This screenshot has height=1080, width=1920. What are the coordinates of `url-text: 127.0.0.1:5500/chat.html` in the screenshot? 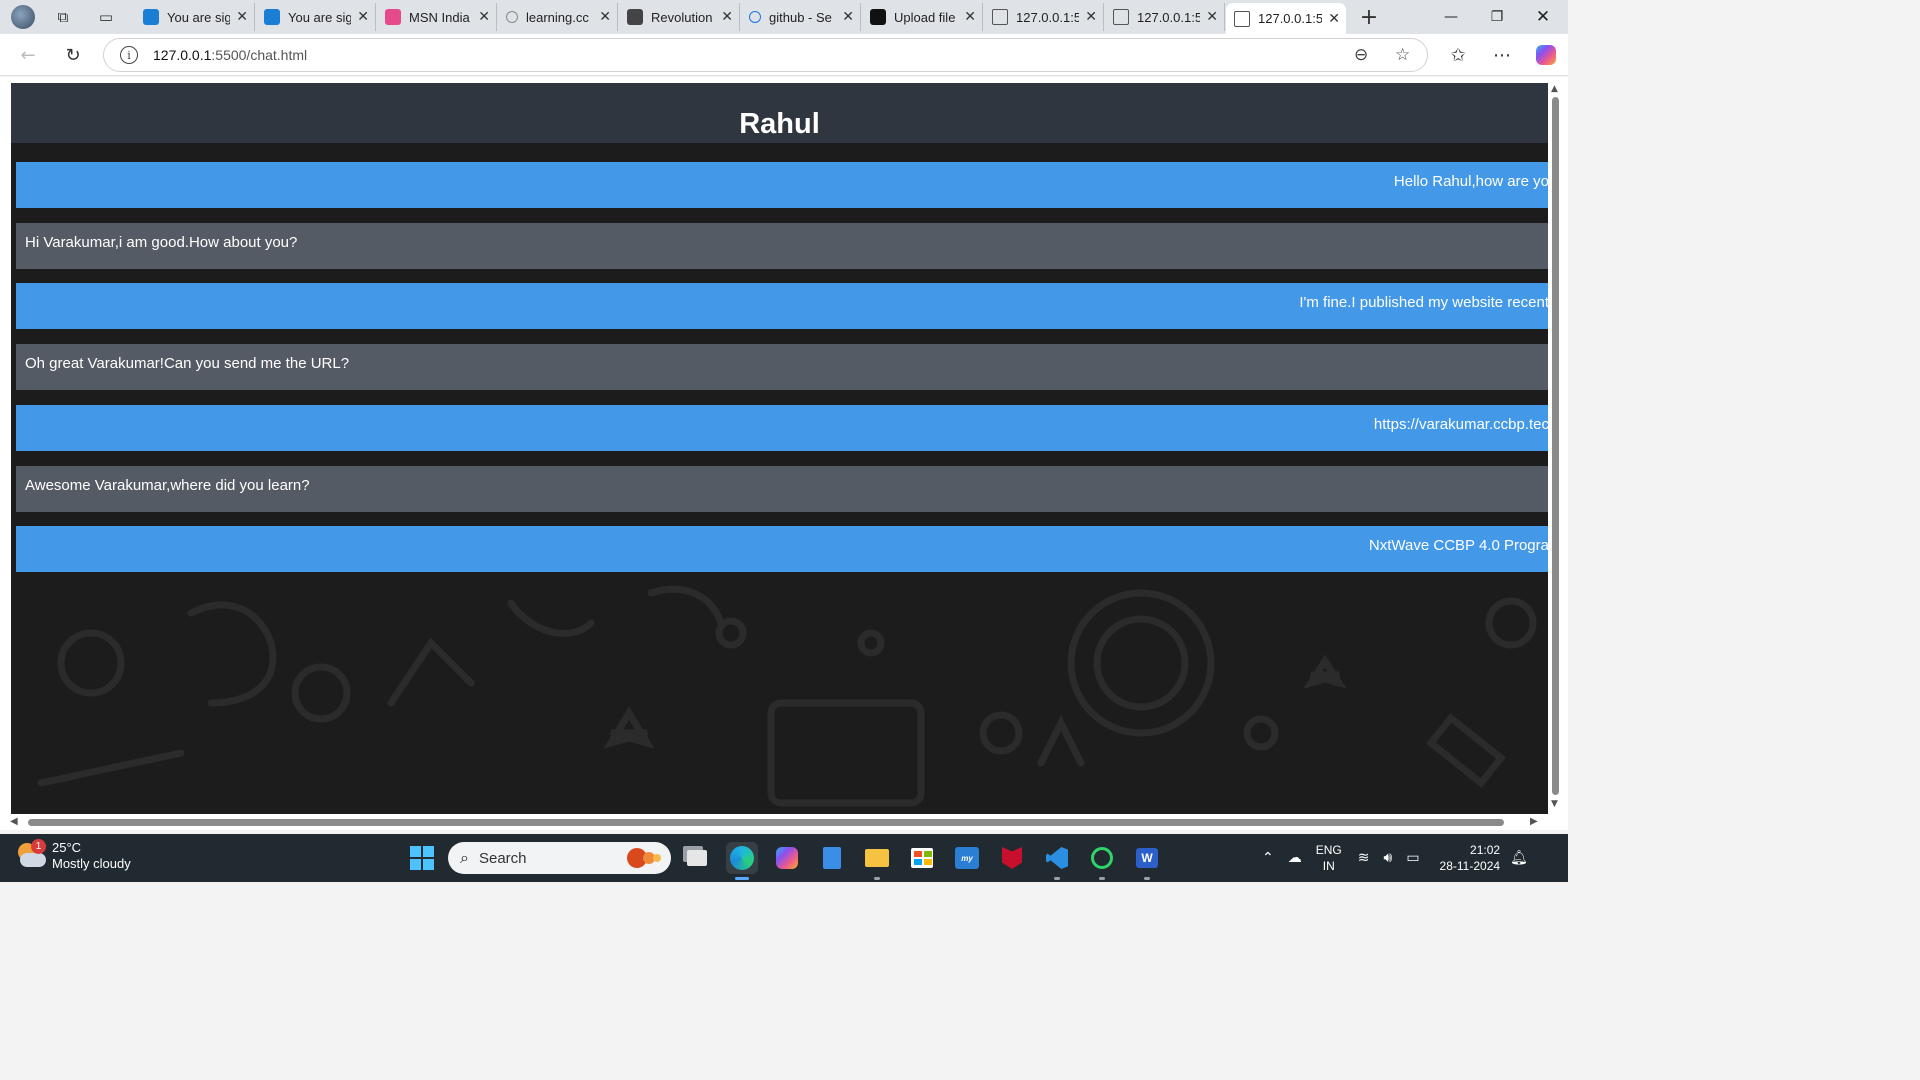 It's located at (230, 55).